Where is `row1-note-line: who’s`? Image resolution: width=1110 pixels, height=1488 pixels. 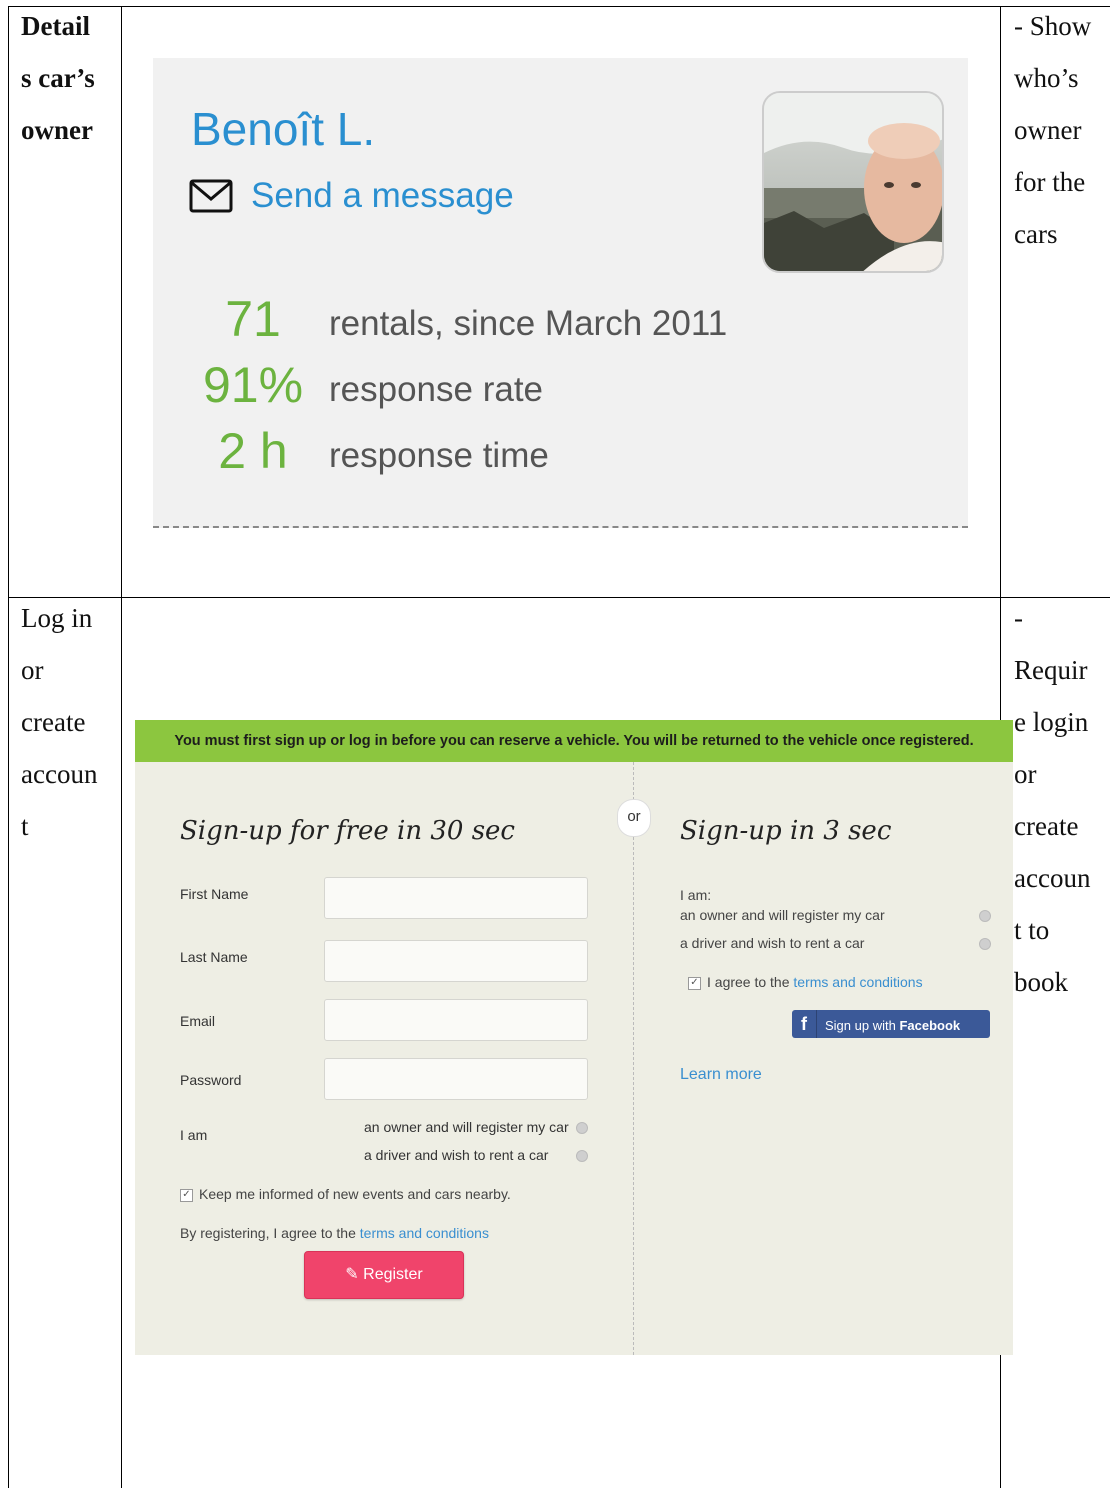 row1-note-line: who’s is located at coordinates (1046, 78).